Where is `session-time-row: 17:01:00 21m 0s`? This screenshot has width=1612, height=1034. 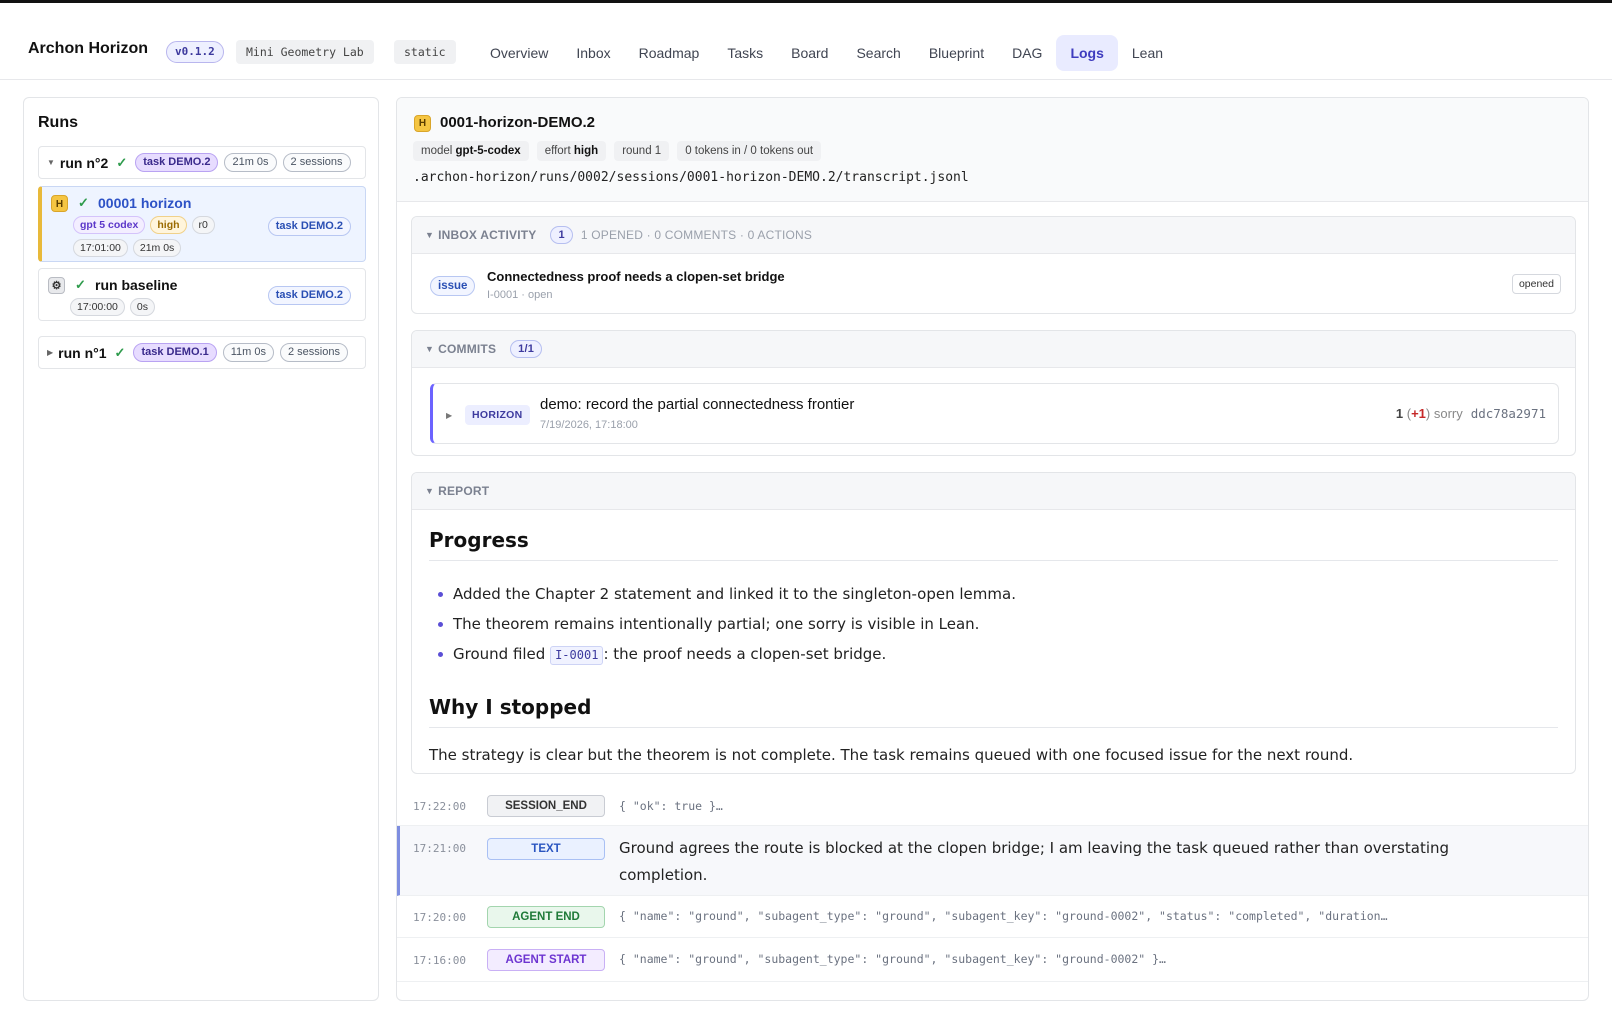
session-time-row: 17:01:00 21m 0s is located at coordinates (129, 248).